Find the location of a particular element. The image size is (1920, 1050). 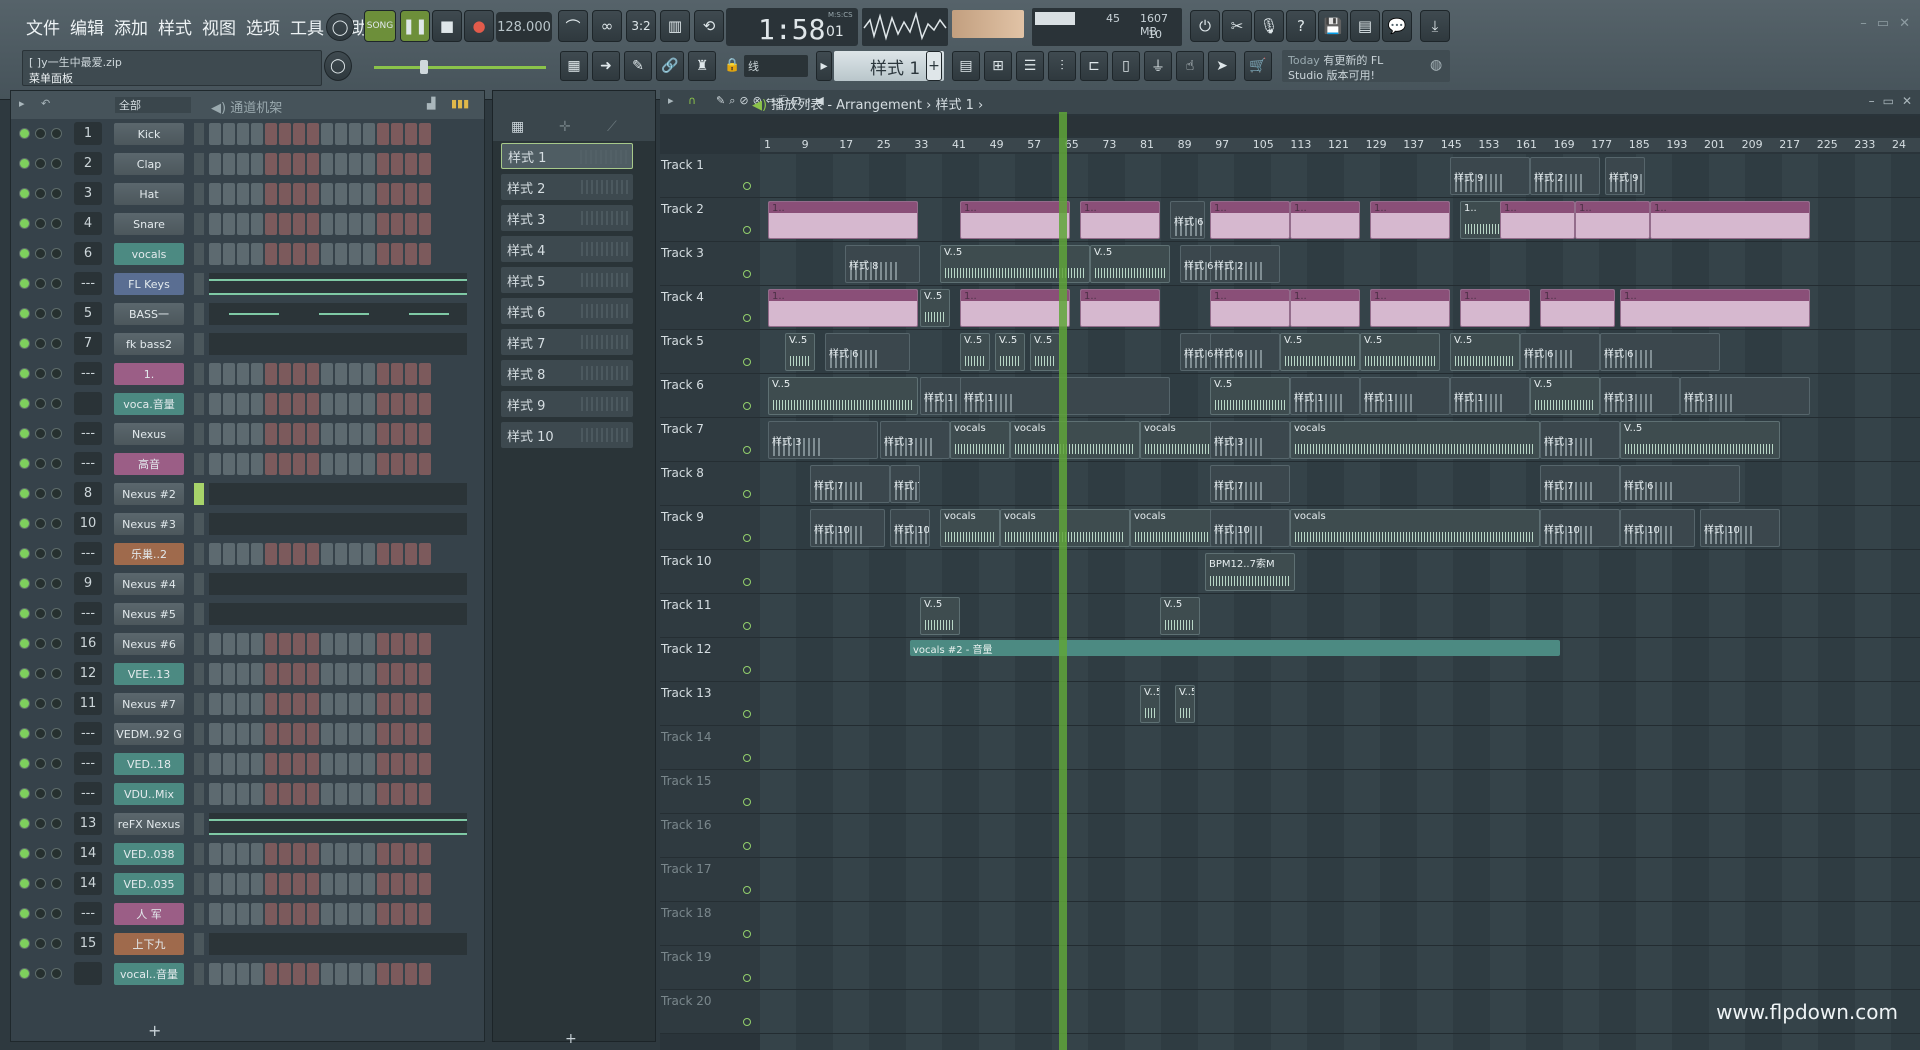

channel-row: --- VDU..Mix is located at coordinates (248, 794).